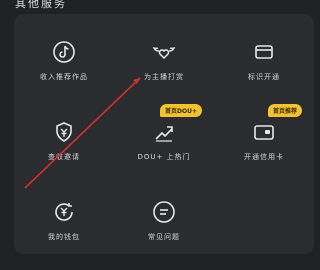  I want to click on yuan-shield-icon, so click(64, 132).